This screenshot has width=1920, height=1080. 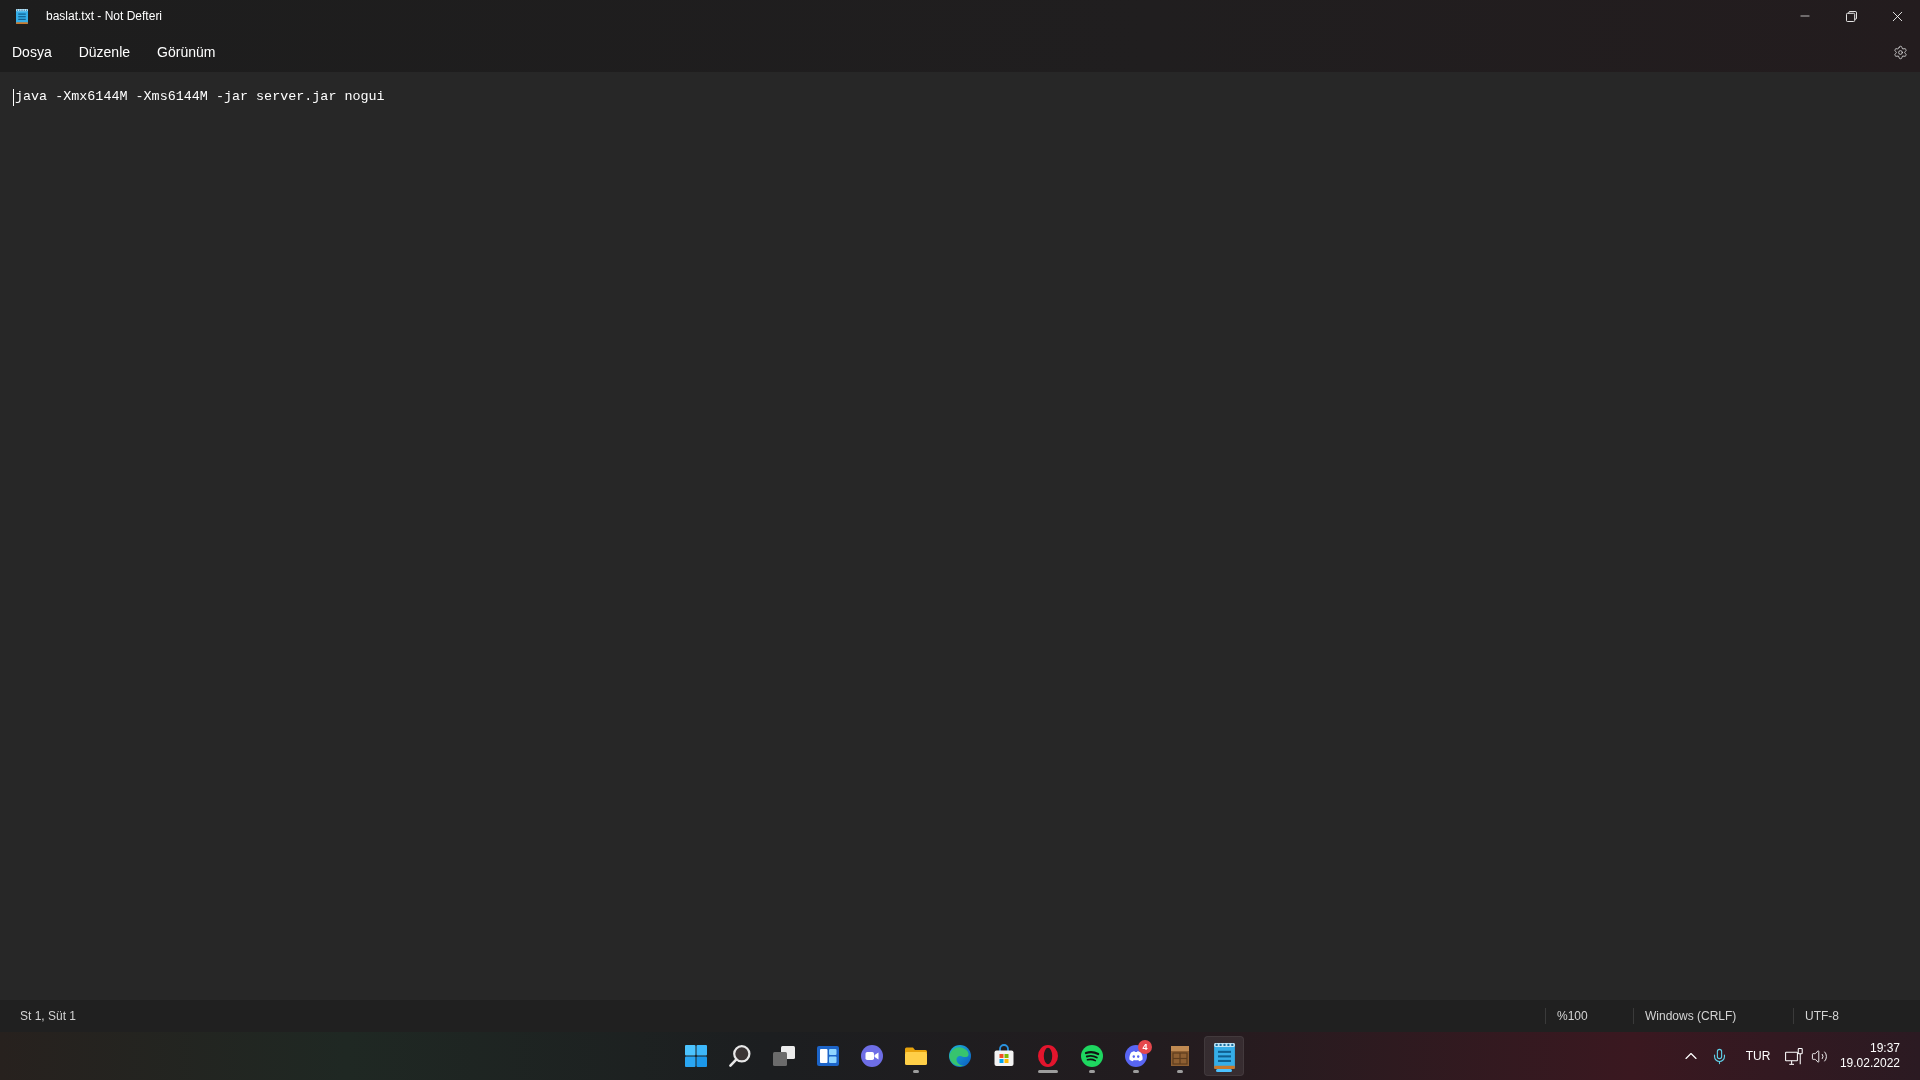 What do you see at coordinates (828, 1056) in the screenshot?
I see `panels-icon` at bounding box center [828, 1056].